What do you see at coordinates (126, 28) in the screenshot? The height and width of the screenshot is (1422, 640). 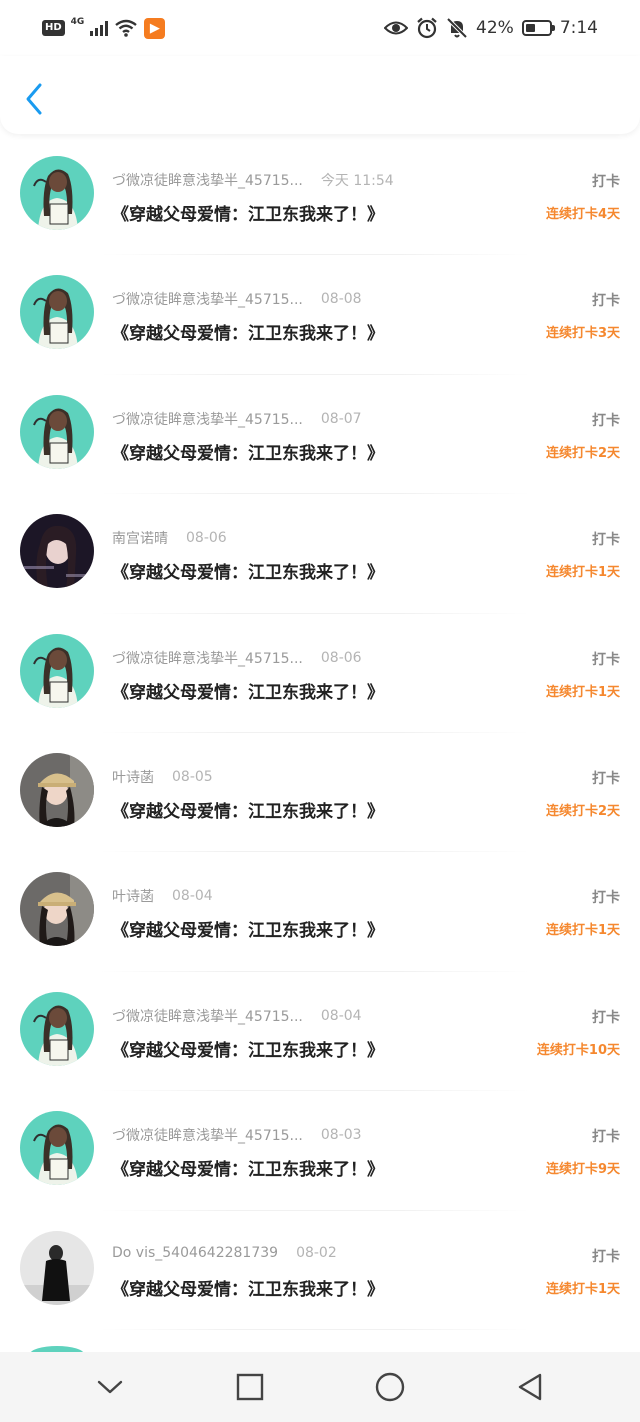 I see `wifi-icon` at bounding box center [126, 28].